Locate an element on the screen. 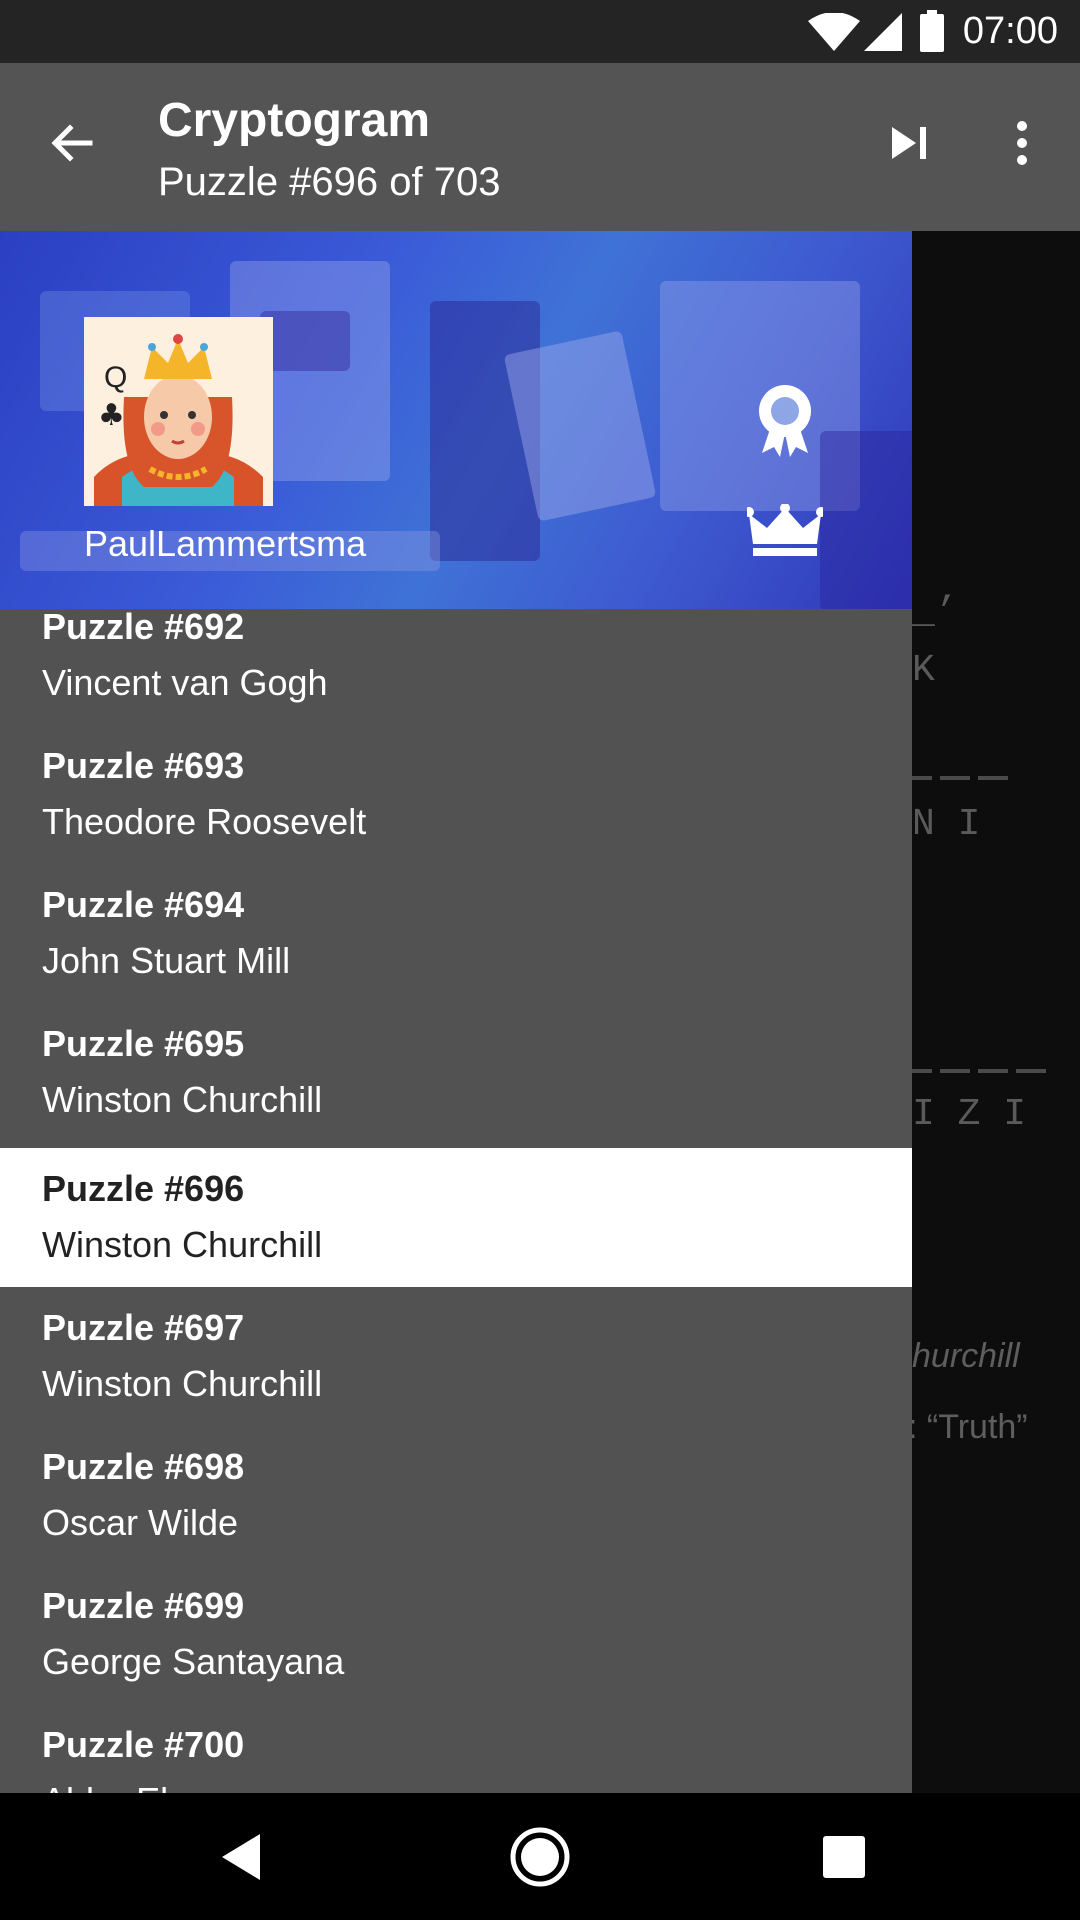 The height and width of the screenshot is (1920, 1080). back-arrow-icon is located at coordinates (72, 143).